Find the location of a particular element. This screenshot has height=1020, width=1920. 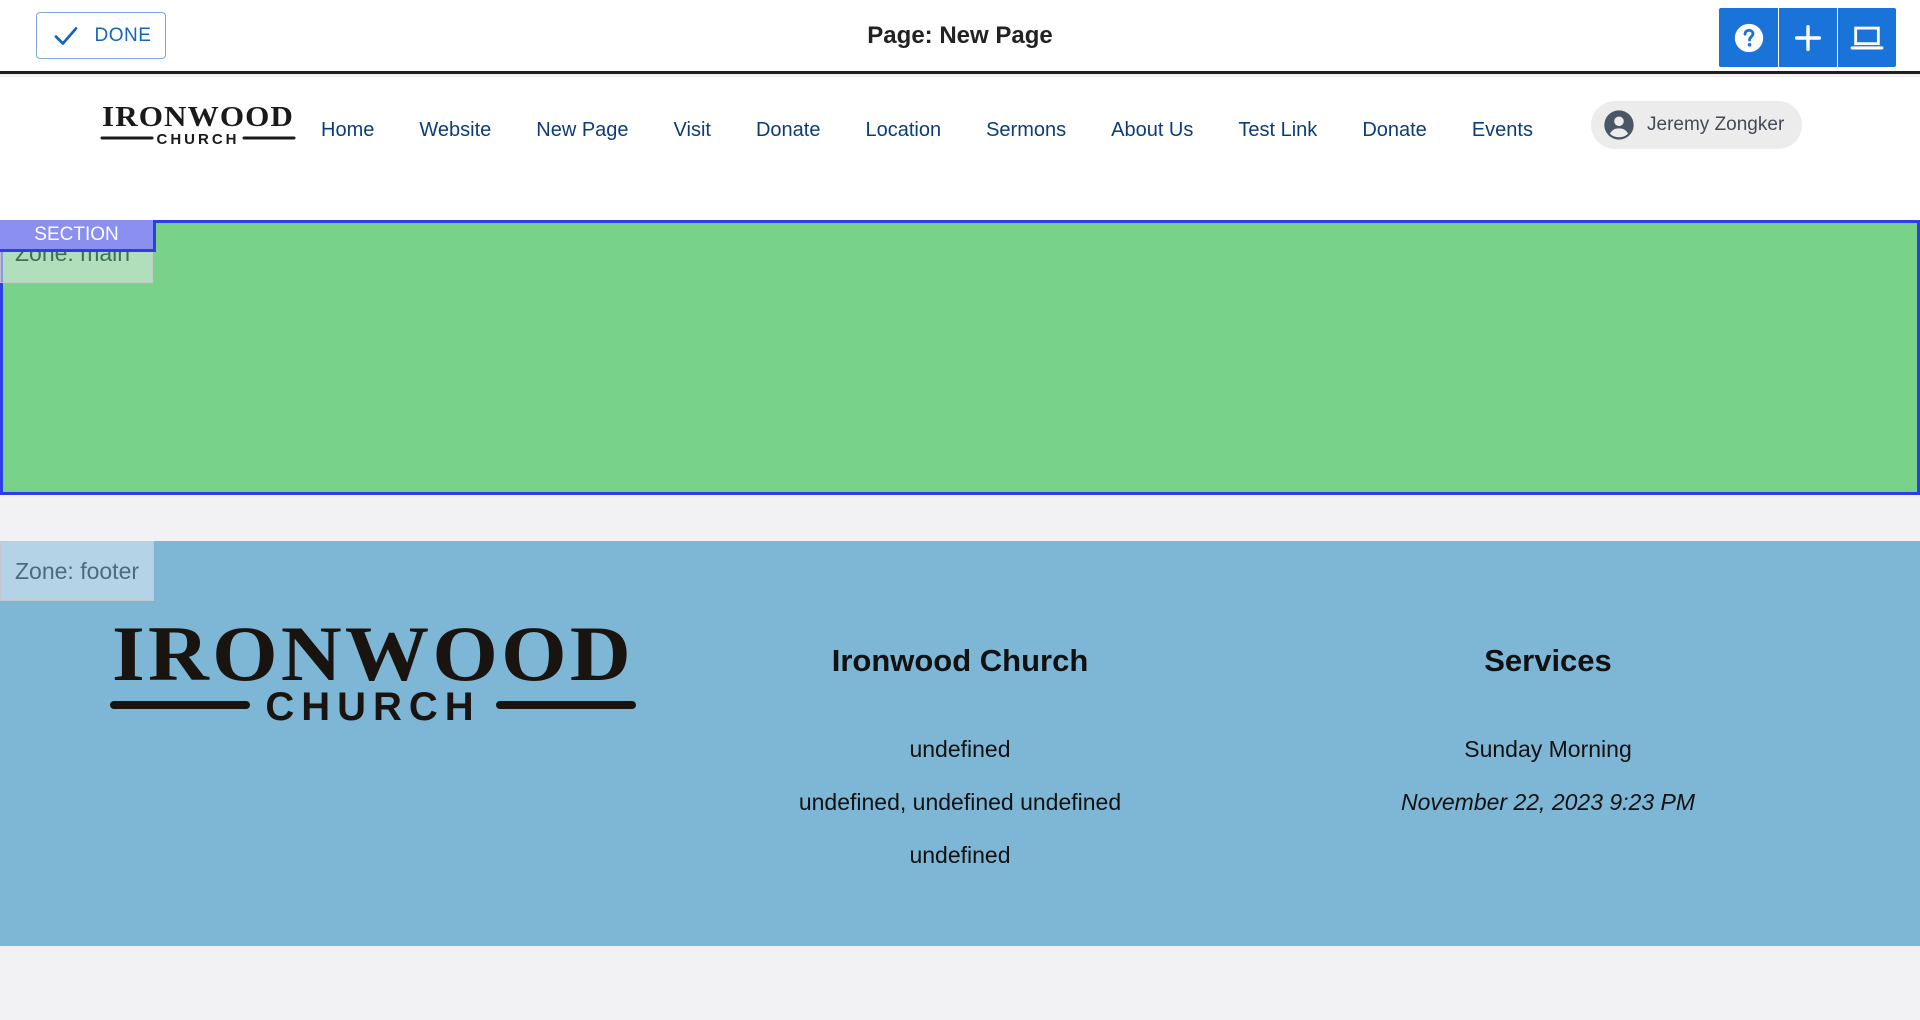

editor-tool-group is located at coordinates (1807, 37).